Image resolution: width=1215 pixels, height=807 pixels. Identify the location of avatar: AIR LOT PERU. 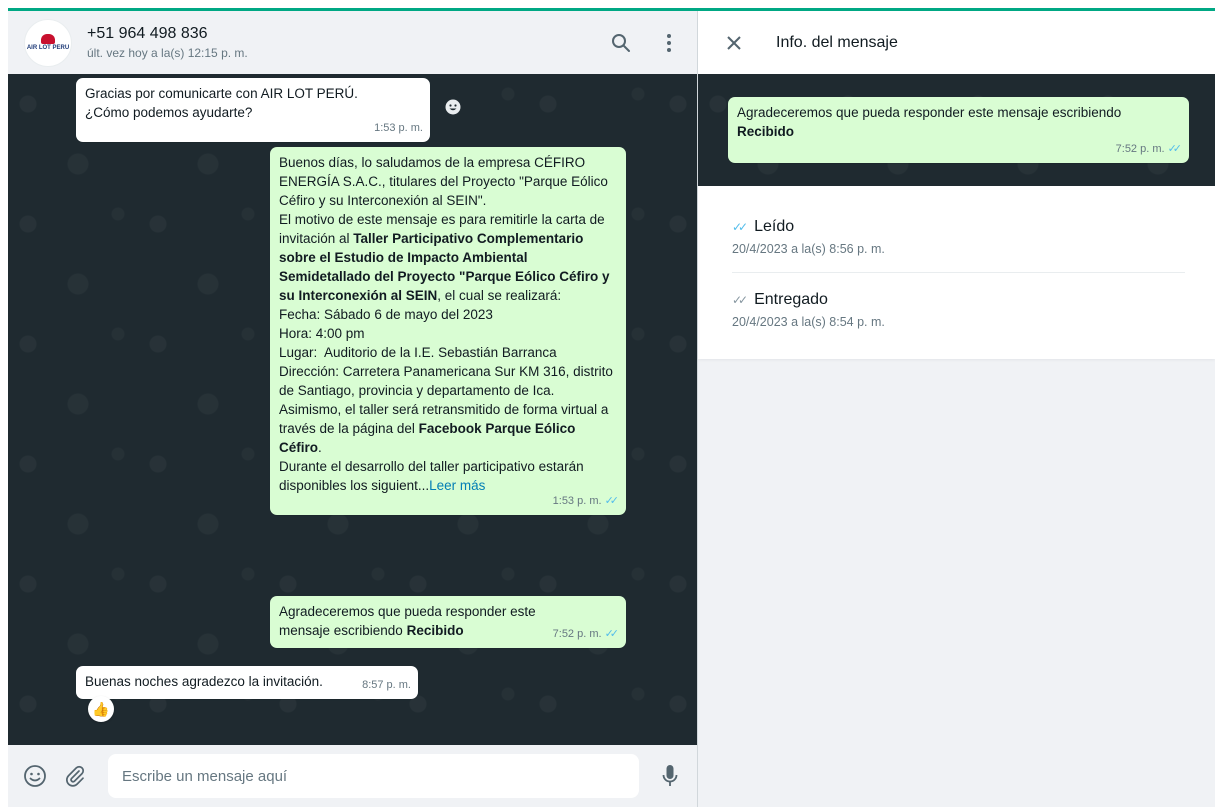
(48, 42).